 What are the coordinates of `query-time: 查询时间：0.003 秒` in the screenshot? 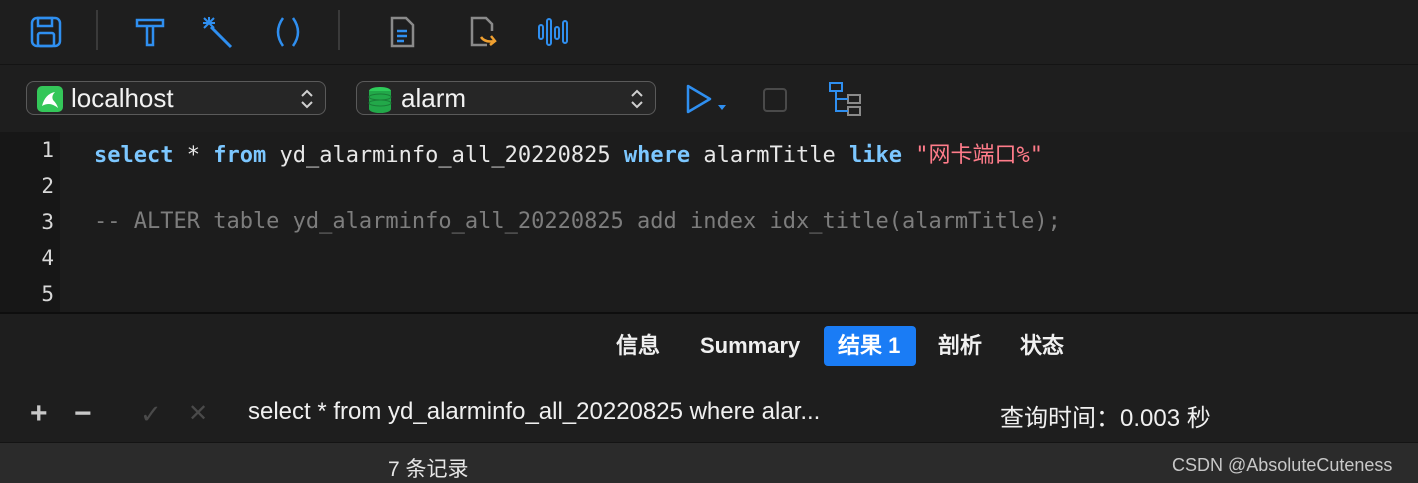 It's located at (1105, 418).